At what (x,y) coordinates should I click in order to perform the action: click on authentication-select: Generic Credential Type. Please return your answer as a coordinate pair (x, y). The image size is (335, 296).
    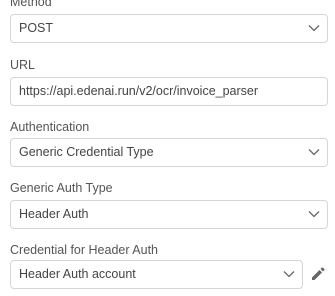
    Looking at the image, I should click on (169, 152).